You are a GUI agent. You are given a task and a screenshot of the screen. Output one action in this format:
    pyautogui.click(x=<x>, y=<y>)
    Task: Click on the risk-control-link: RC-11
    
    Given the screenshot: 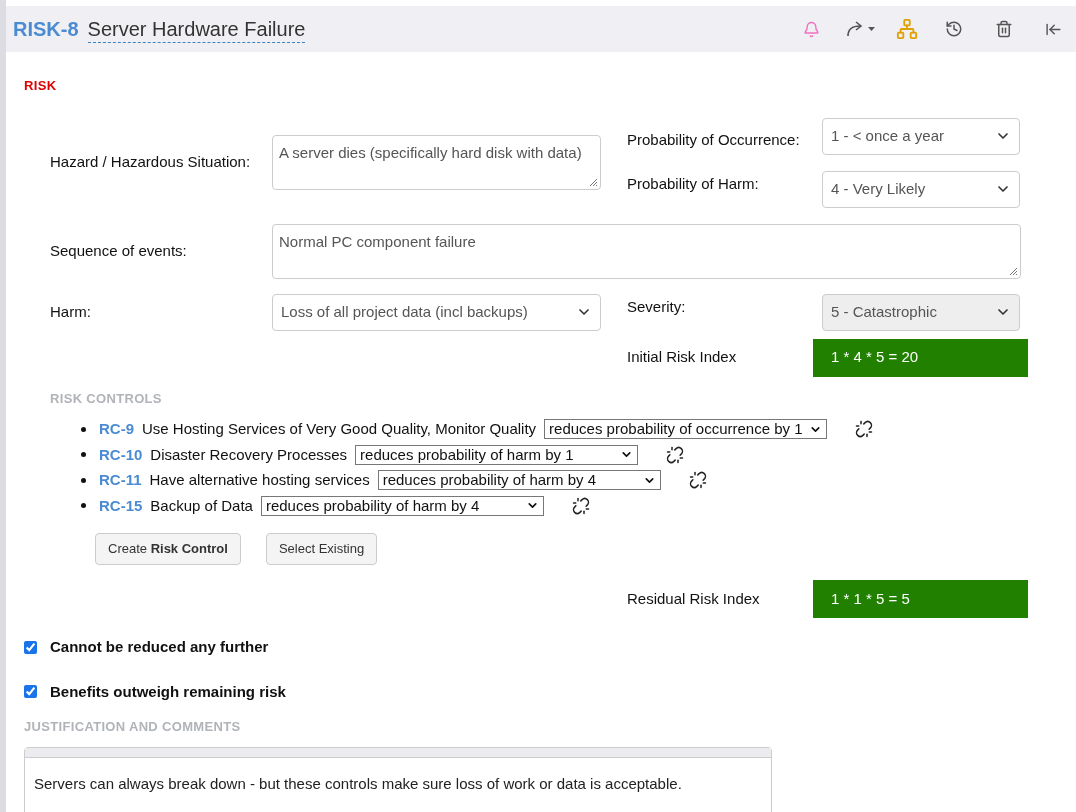 What is the action you would take?
    pyautogui.click(x=120, y=480)
    